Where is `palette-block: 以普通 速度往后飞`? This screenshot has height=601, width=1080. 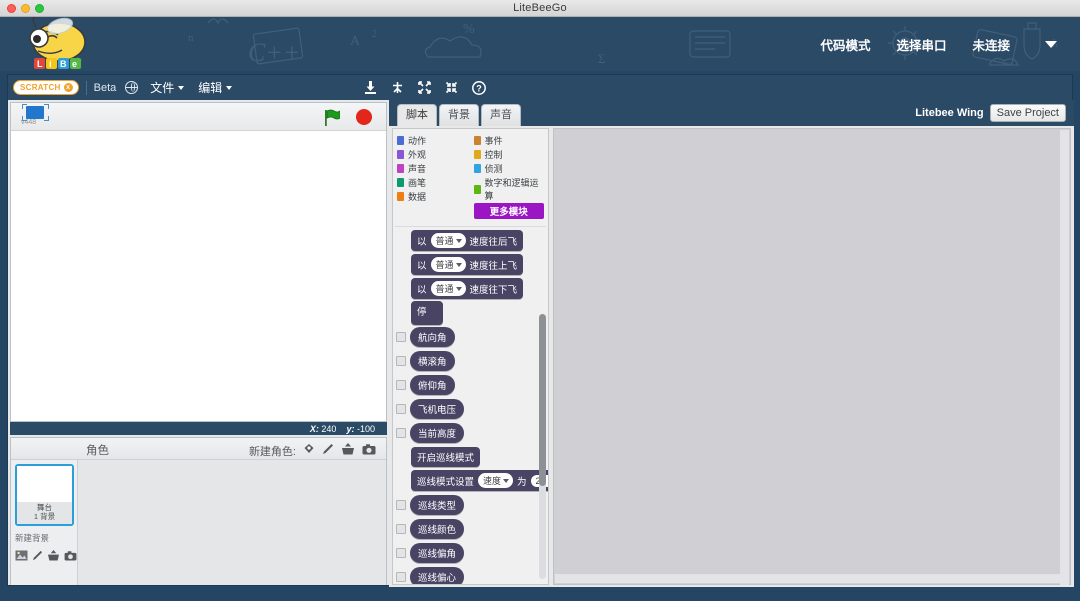 palette-block: 以普通 速度往后飞 is located at coordinates (467, 240).